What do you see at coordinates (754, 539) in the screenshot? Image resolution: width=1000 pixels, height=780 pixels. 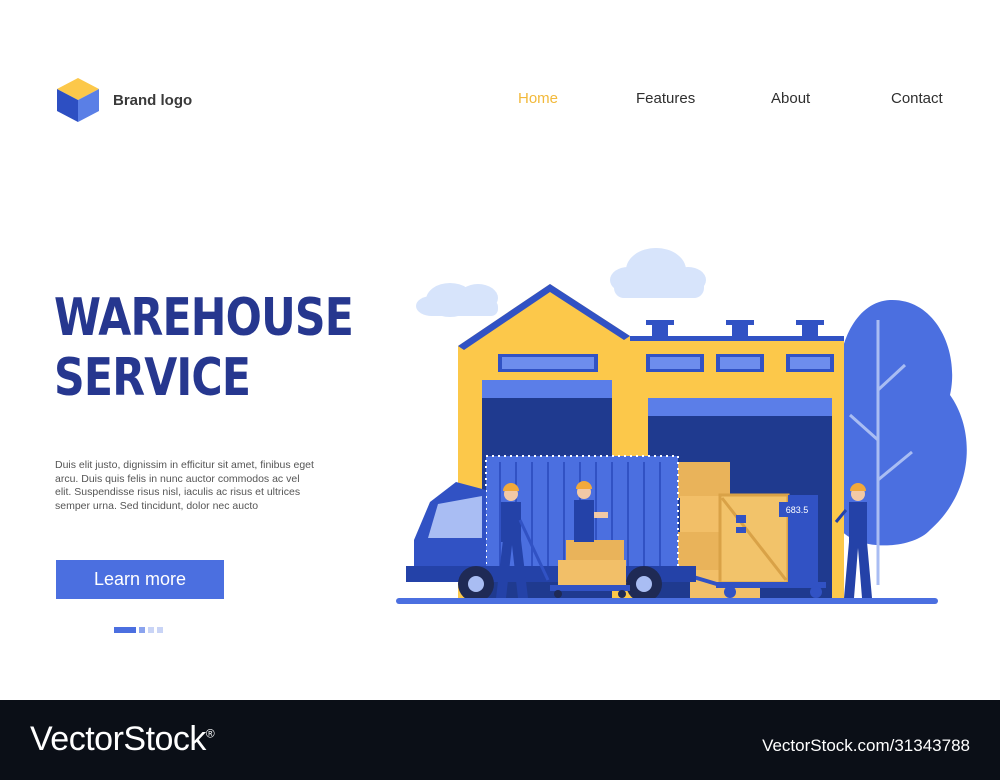 I see `wooden-crate` at bounding box center [754, 539].